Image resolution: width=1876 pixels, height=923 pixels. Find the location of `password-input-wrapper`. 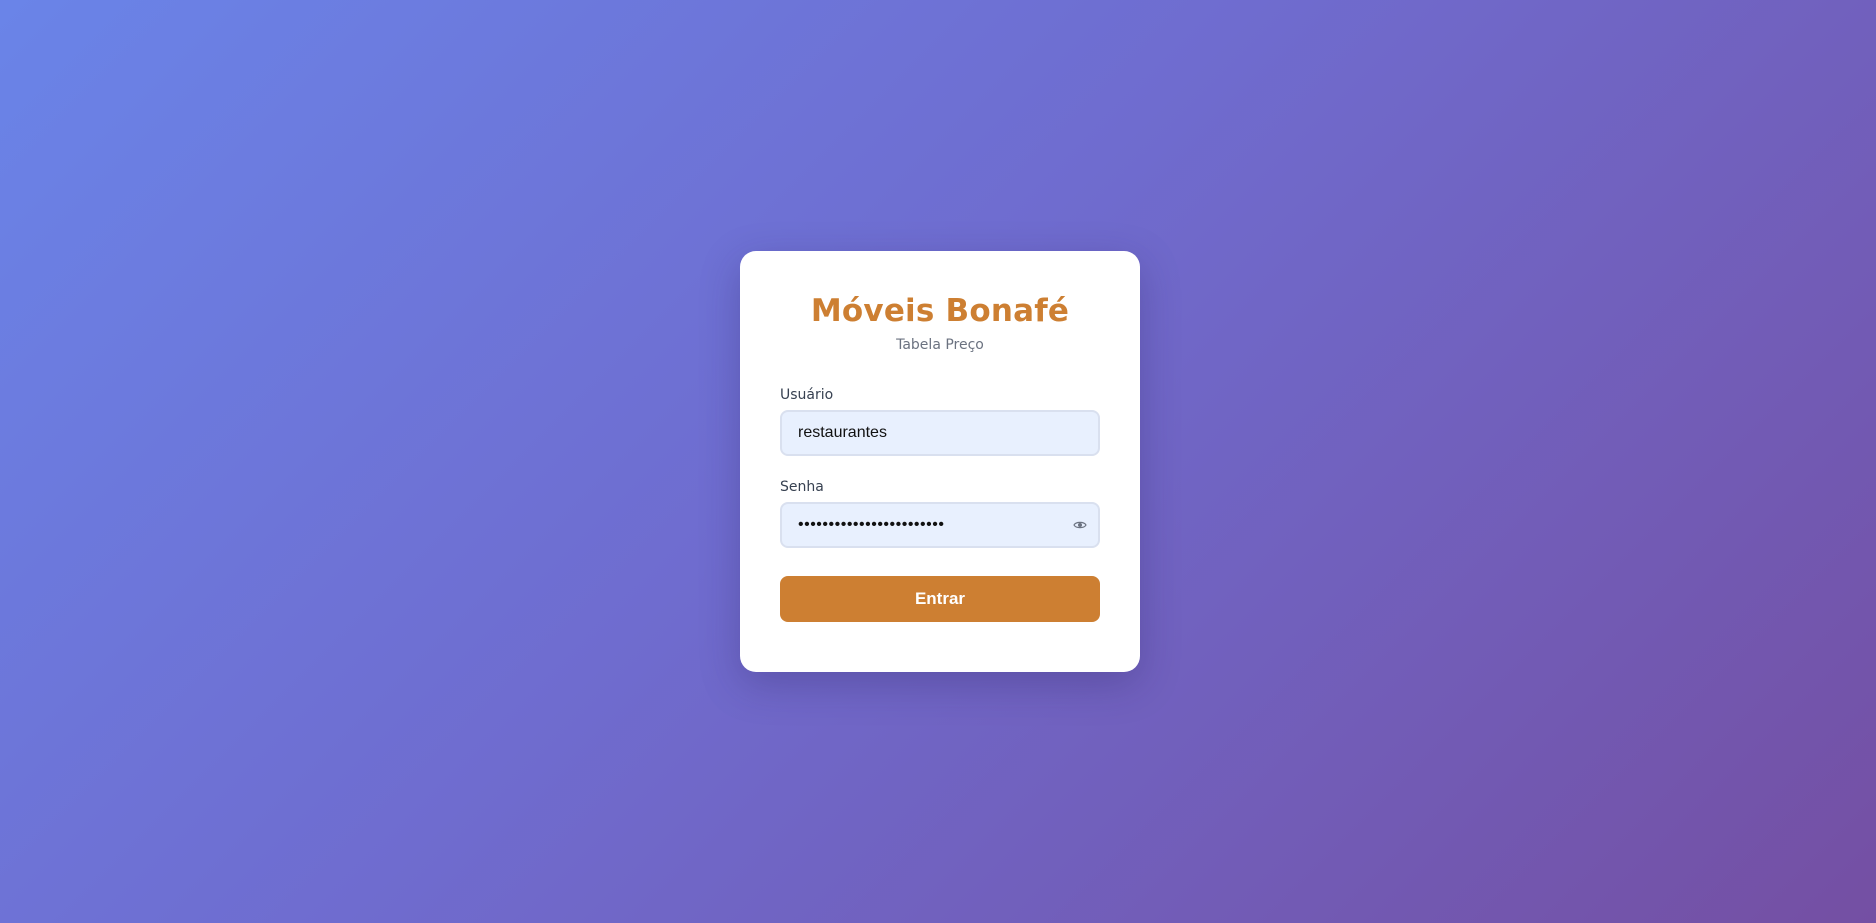

password-input-wrapper is located at coordinates (940, 525).